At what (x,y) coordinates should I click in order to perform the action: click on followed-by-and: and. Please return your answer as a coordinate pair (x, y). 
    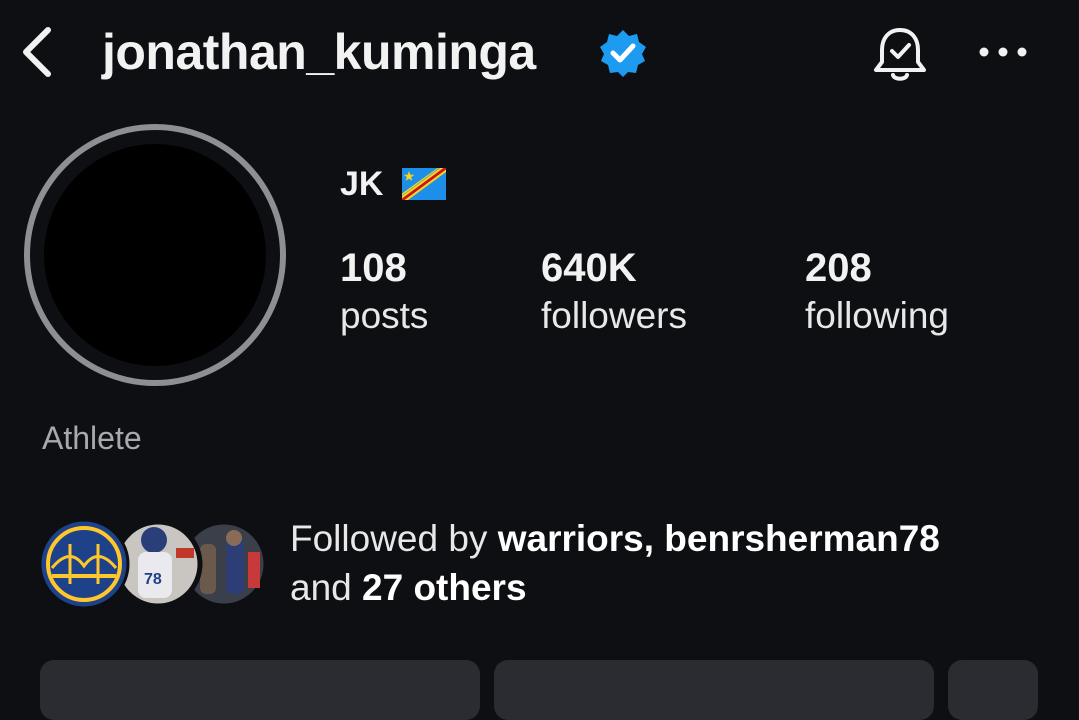
    Looking at the image, I should click on (326, 587).